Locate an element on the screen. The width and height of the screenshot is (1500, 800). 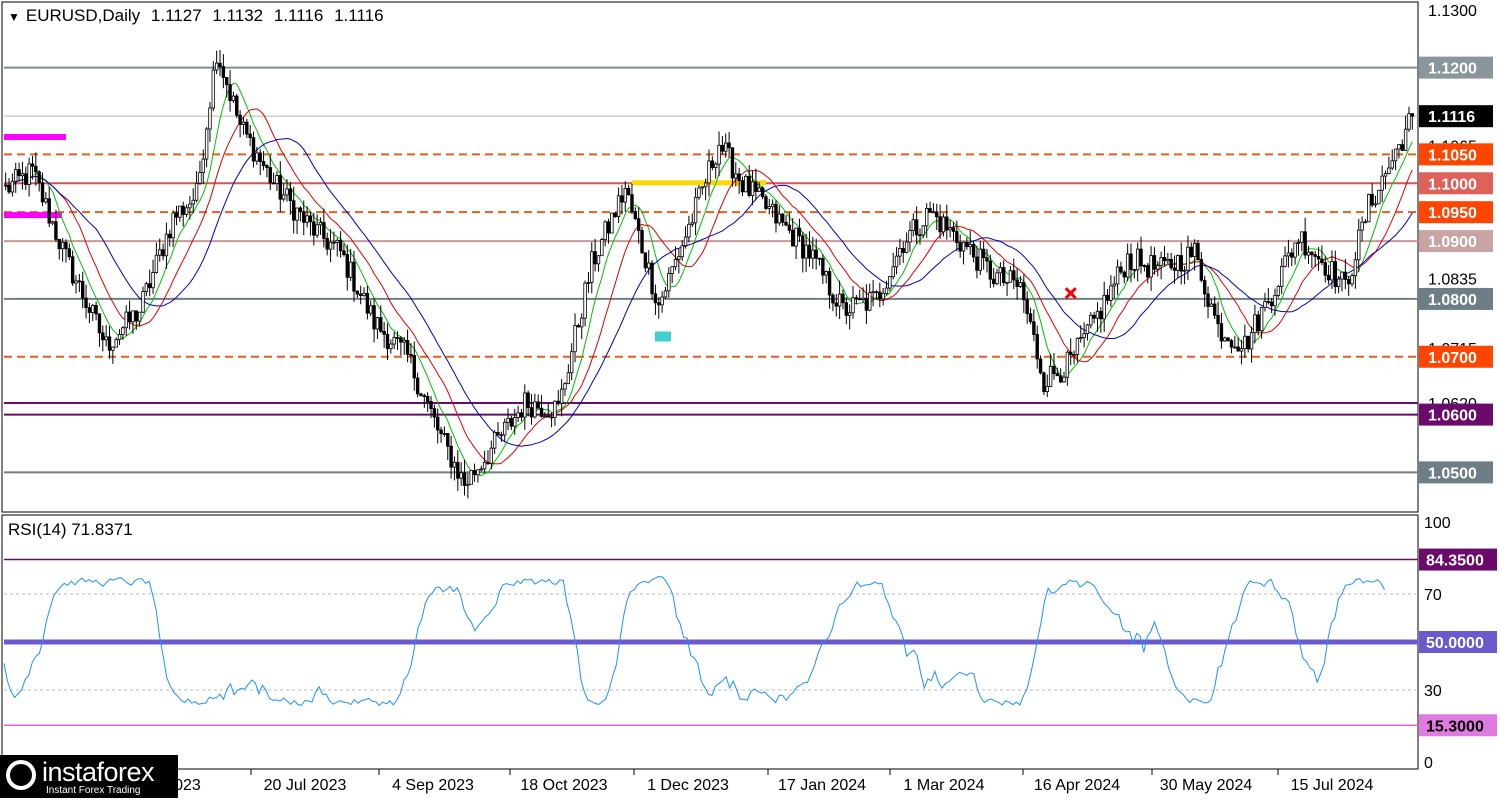
price-tag-1.0600: 1.0600 is located at coordinates (1456, 414).